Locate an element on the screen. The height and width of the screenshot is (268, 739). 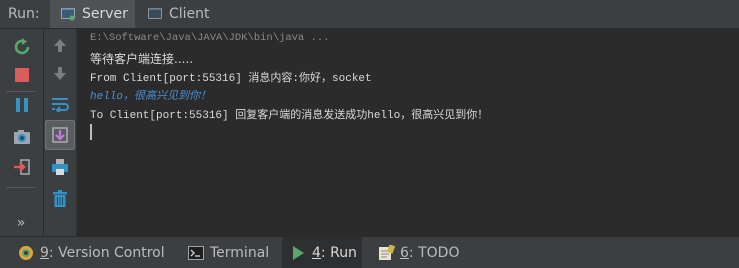
tab-run-label: : Run is located at coordinates (338, 253).